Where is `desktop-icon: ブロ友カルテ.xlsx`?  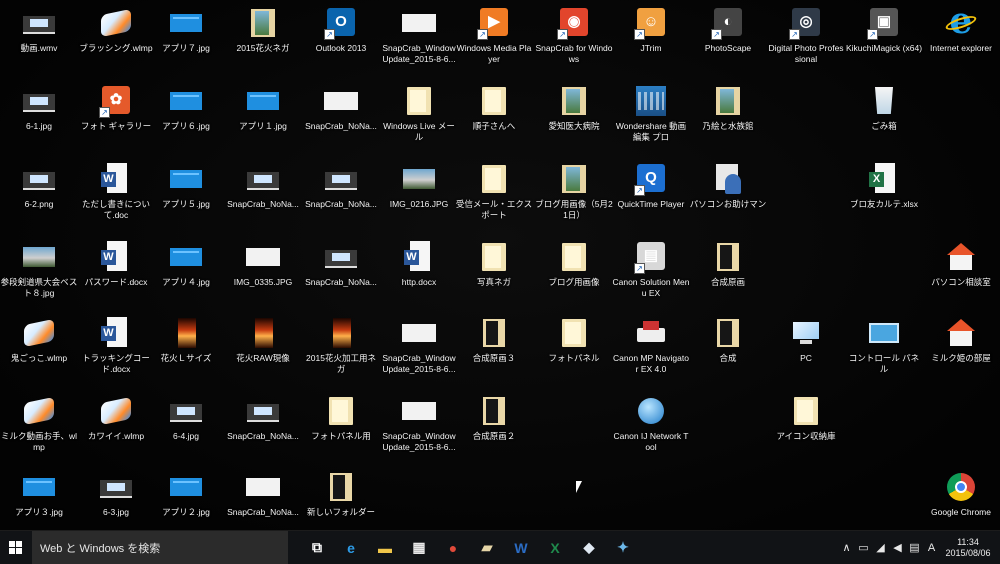
desktop-icon: ブロ友カルテ.xlsx is located at coordinates (884, 184).